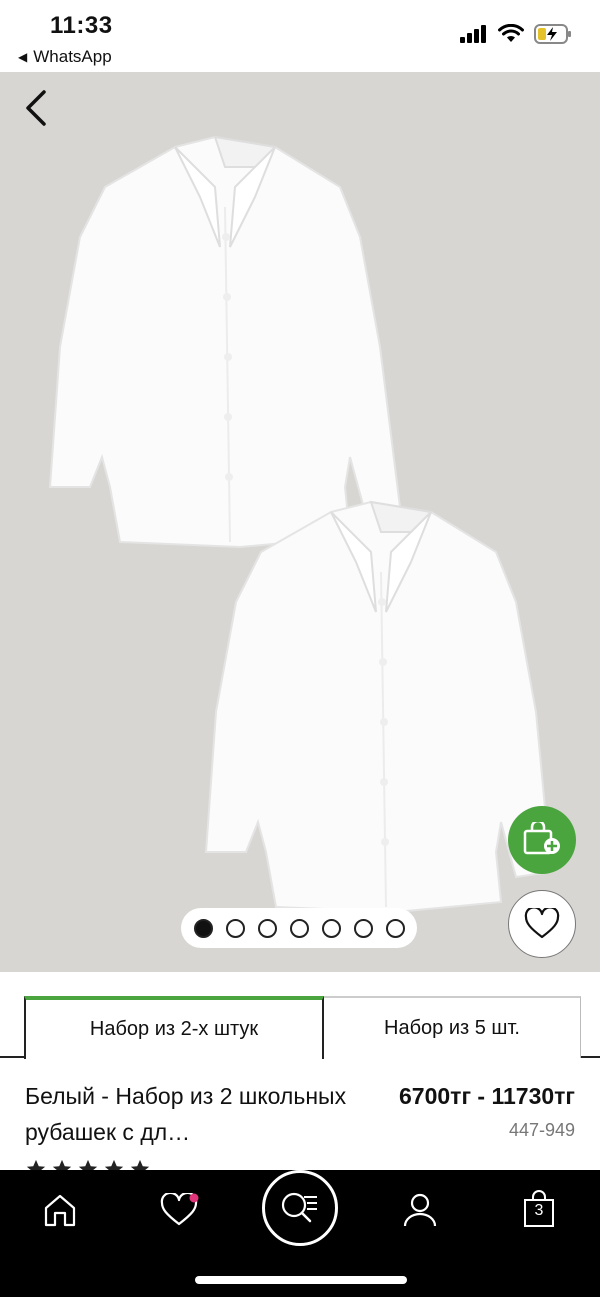 This screenshot has height=1297, width=600. I want to click on wifi-icon, so click(511, 33).